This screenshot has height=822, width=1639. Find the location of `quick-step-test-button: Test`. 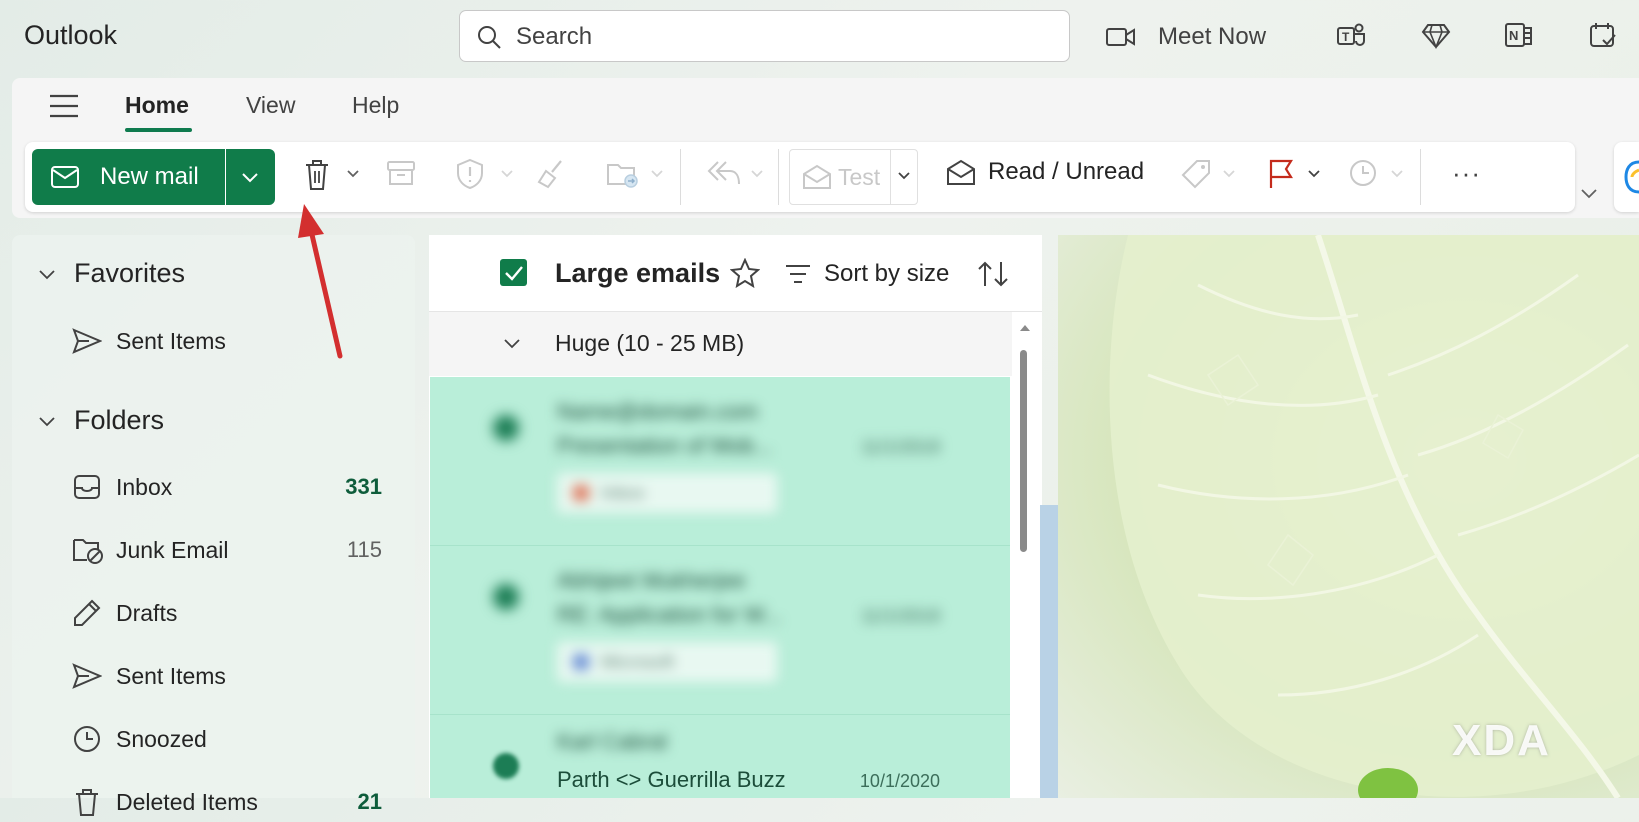

quick-step-test-button: Test is located at coordinates (853, 177).